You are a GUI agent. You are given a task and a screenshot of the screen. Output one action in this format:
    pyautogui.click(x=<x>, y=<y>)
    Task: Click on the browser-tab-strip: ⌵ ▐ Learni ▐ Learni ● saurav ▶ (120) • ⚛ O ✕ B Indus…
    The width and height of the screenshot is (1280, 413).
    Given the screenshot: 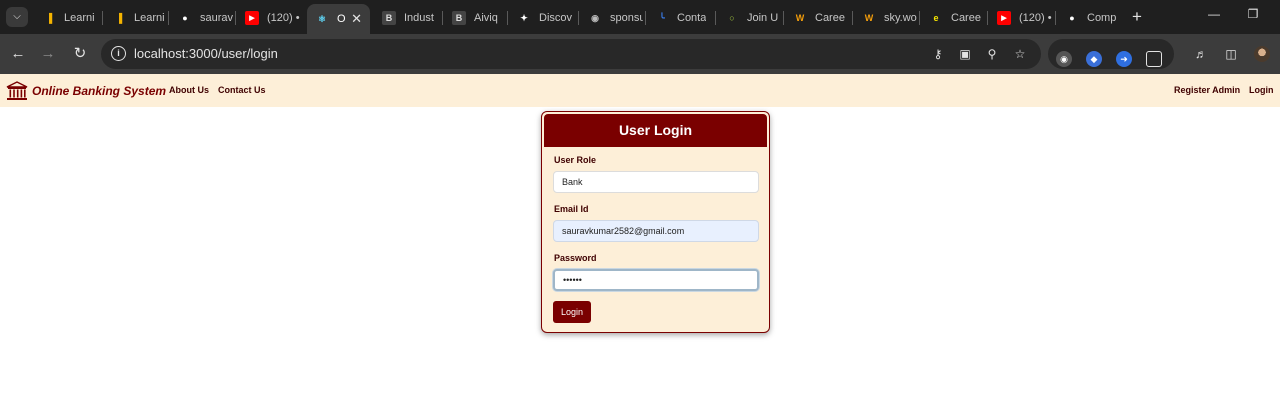 What is the action you would take?
    pyautogui.click(x=640, y=17)
    